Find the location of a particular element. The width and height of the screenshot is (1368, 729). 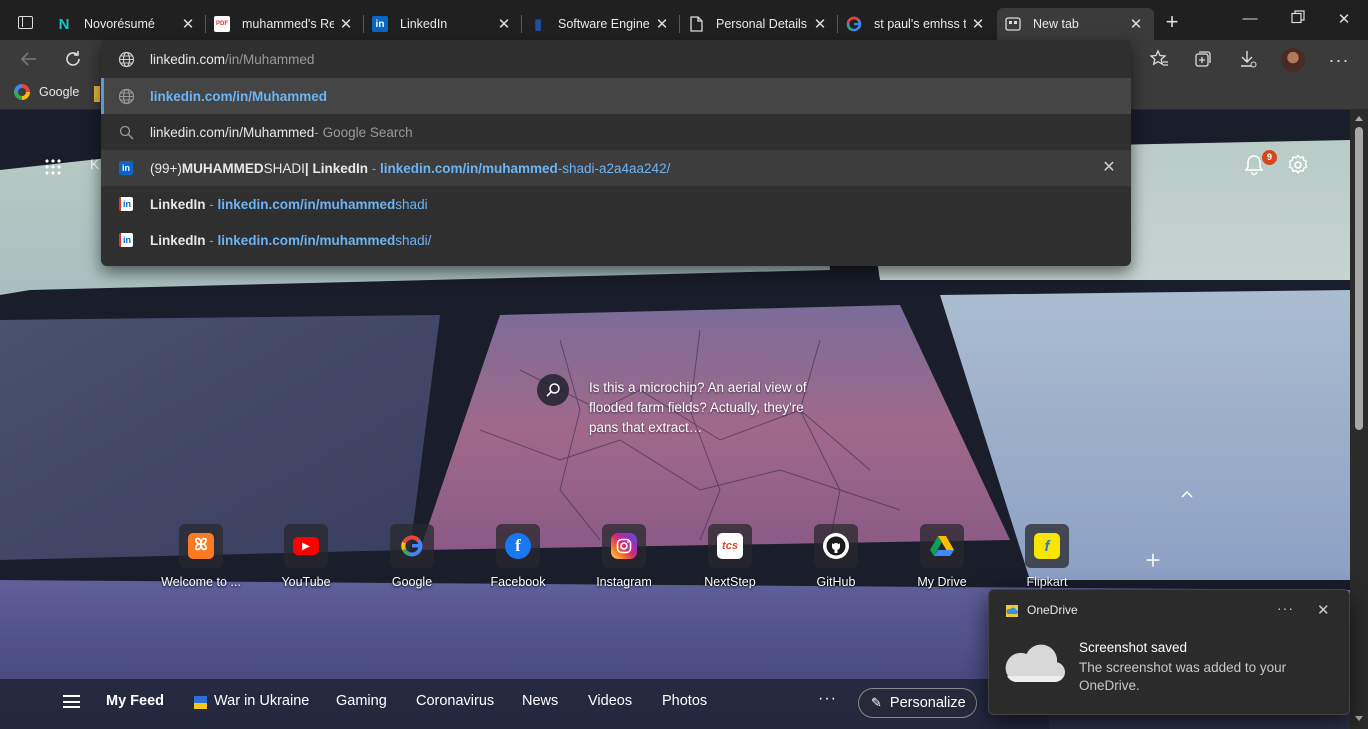

tab-new-tab: New tab ✕ is located at coordinates (1075, 24).